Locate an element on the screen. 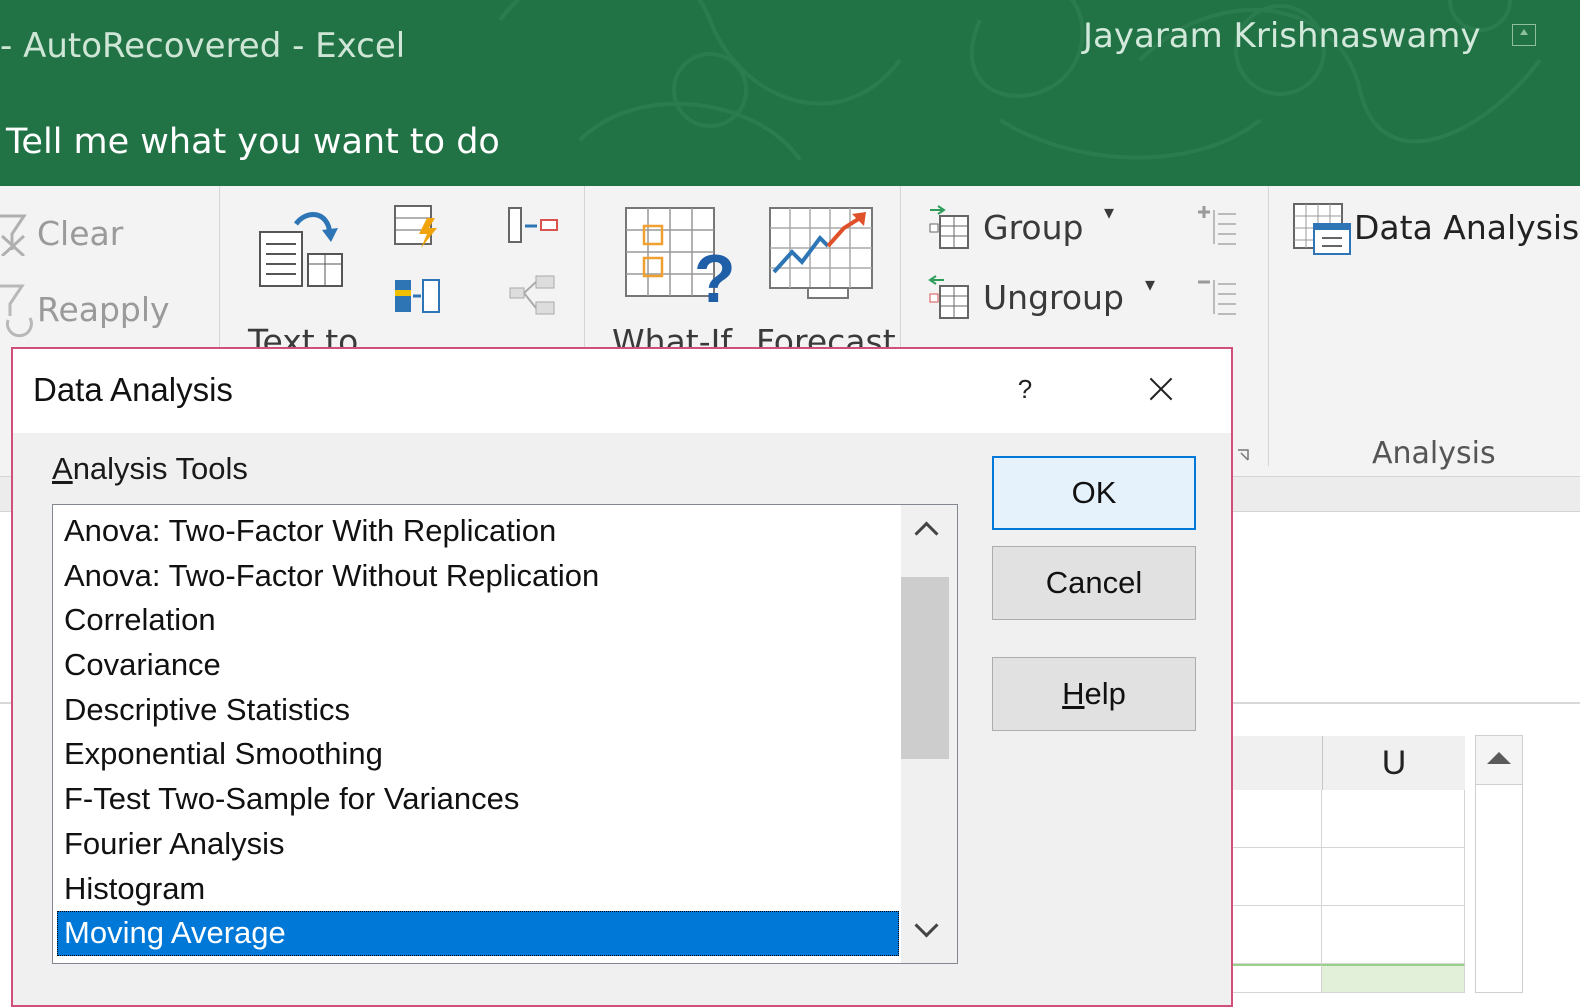  outline-dialog-launcher-icon is located at coordinates (1243, 455).